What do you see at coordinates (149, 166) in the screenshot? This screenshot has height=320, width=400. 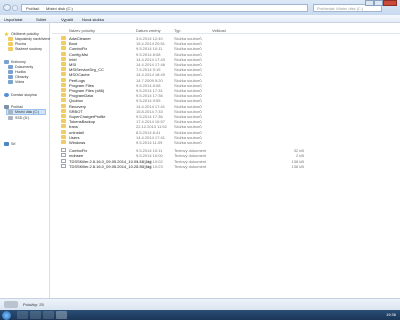 I see `file-date: 9.5.2014 10:23` at bounding box center [149, 166].